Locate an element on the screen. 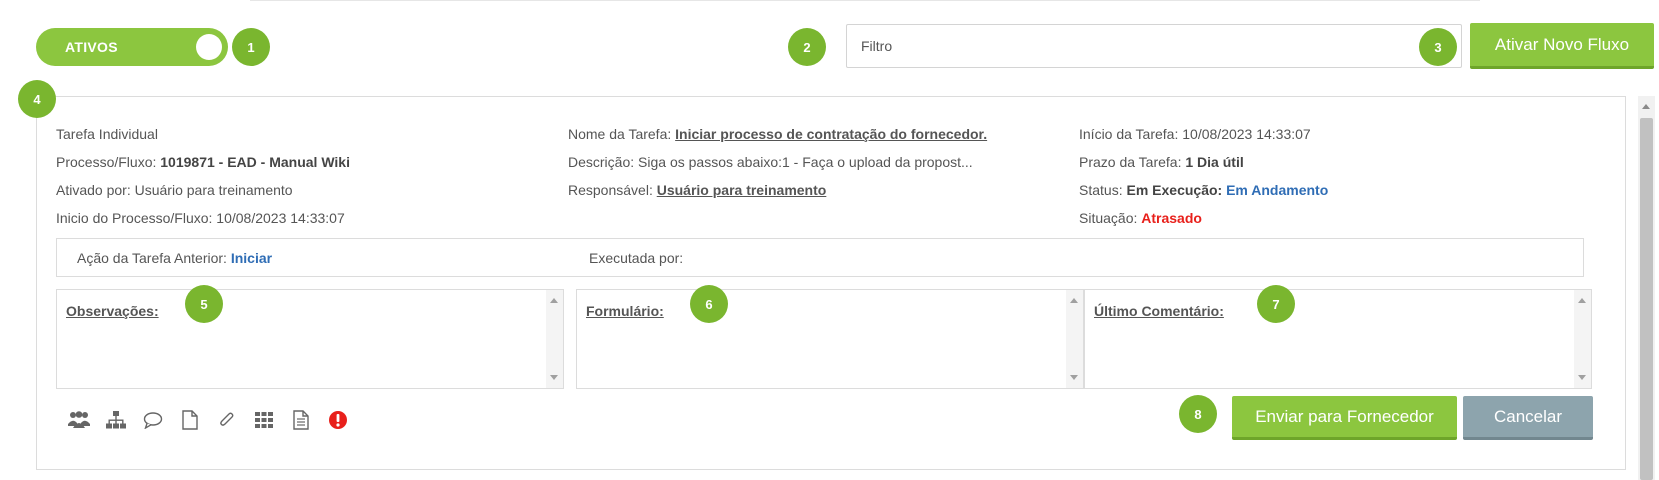  step-badge-2: 2 is located at coordinates (807, 47).